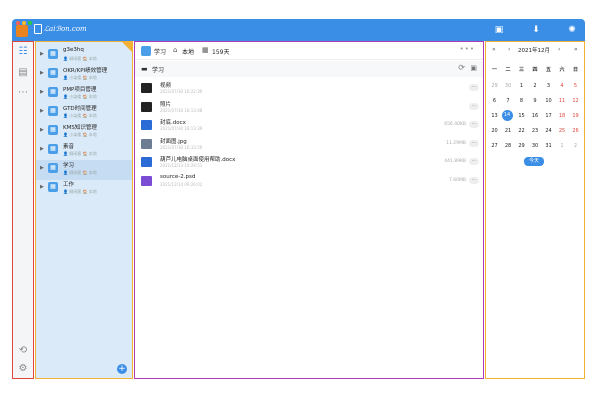 The image size is (600, 400). Describe the element at coordinates (23, 351) in the screenshot. I see `sync-icon: ⟲` at that location.